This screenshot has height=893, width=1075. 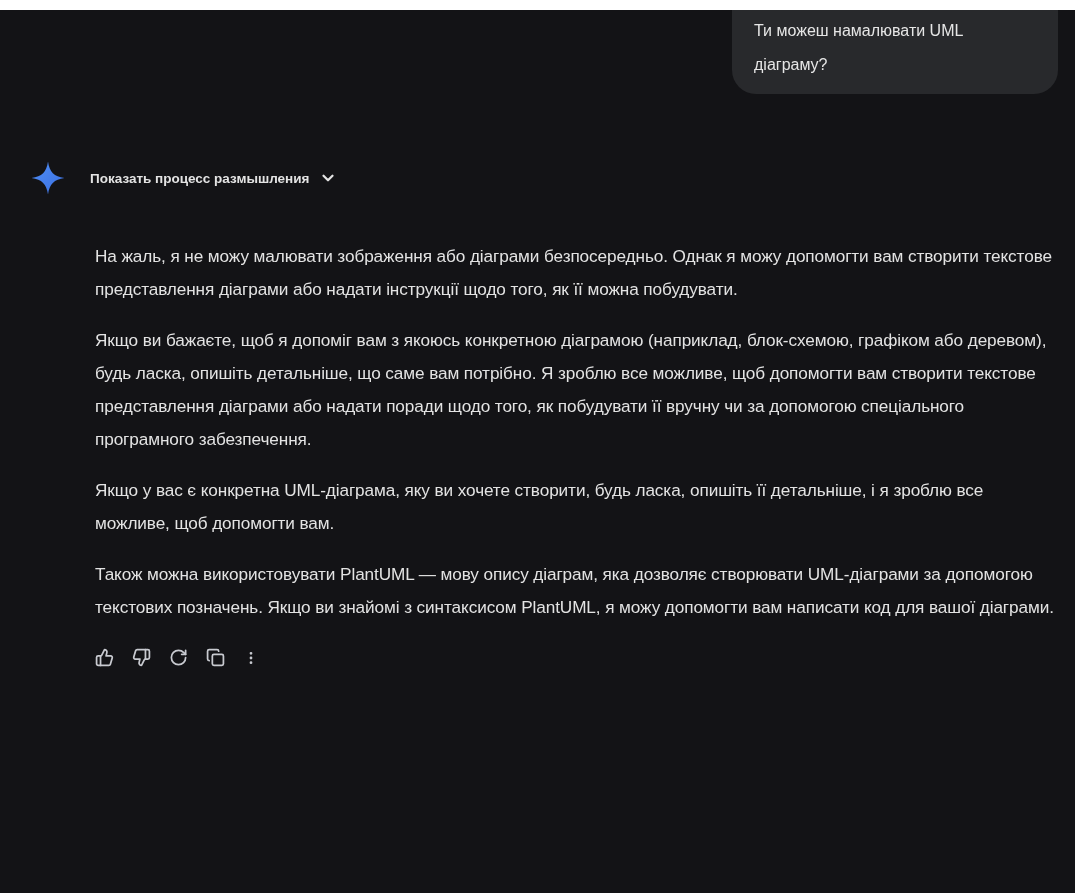 What do you see at coordinates (575, 591) in the screenshot?
I see `response-paragraph: Також можна використовувати PlantUML — мову опису діаграм, яка дозволяє створювати UML-діаграми за допомогою текстових позначень. Якщо ви знайомі з синтаксисом PlantUML, я можу допомогти вам написати код для вашої діаграми.` at bounding box center [575, 591].